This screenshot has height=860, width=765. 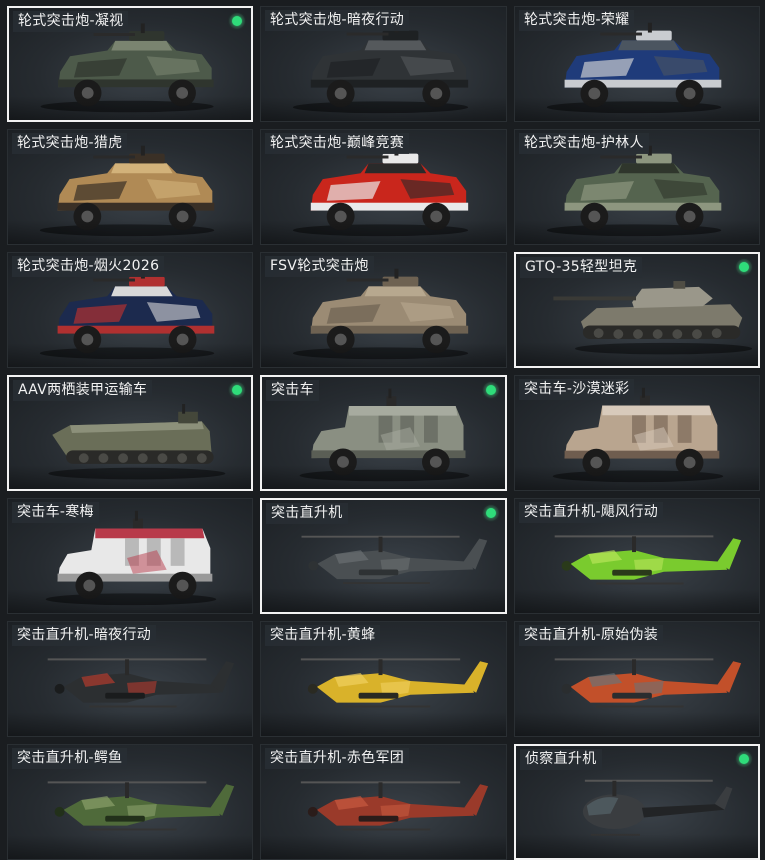 I want to click on vehicle-card: 突击车-寒梅, so click(x=130, y=556).